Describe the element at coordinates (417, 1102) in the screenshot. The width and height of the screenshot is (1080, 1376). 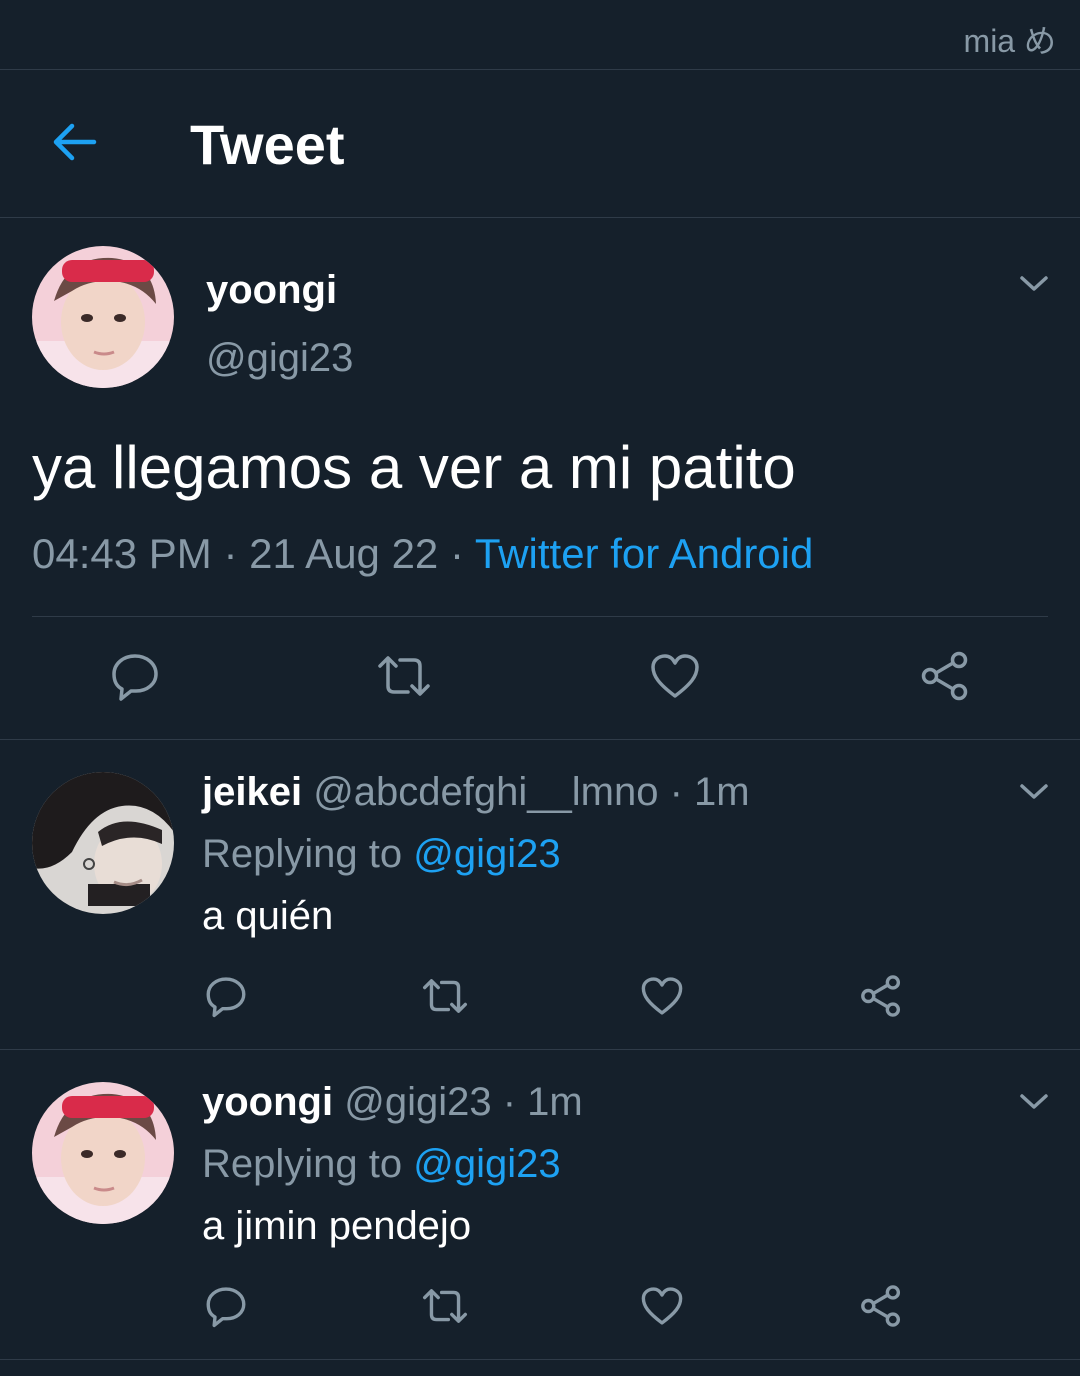
I see `reply-author-handle: @gigi23` at that location.